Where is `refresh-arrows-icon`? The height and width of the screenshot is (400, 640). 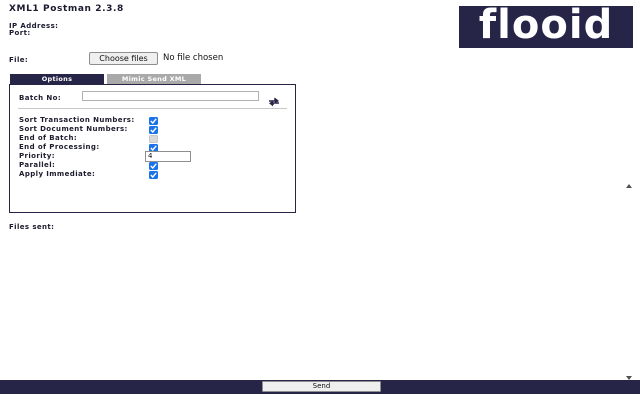 refresh-arrows-icon is located at coordinates (274, 99).